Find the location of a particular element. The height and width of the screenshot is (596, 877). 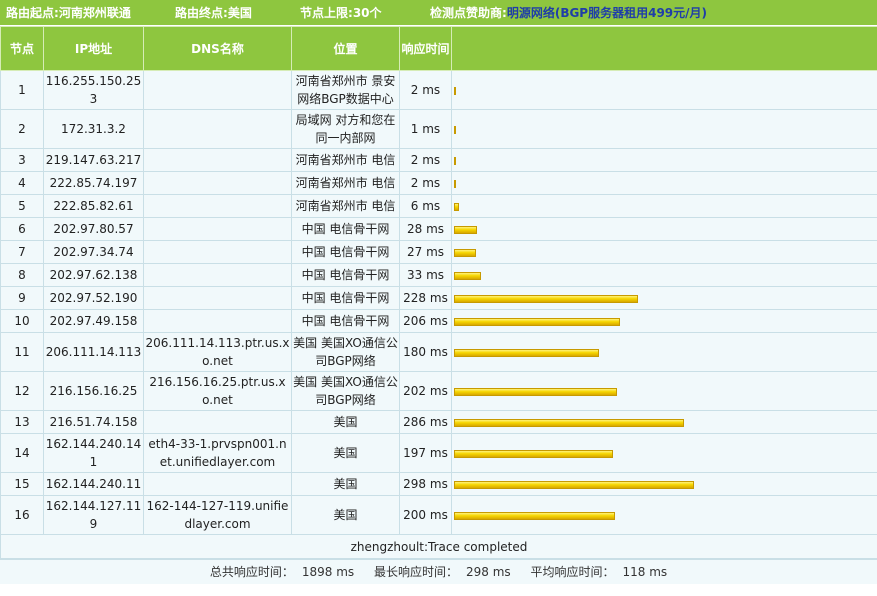

route-from-value: 河南郑州联通 is located at coordinates (94, 13).